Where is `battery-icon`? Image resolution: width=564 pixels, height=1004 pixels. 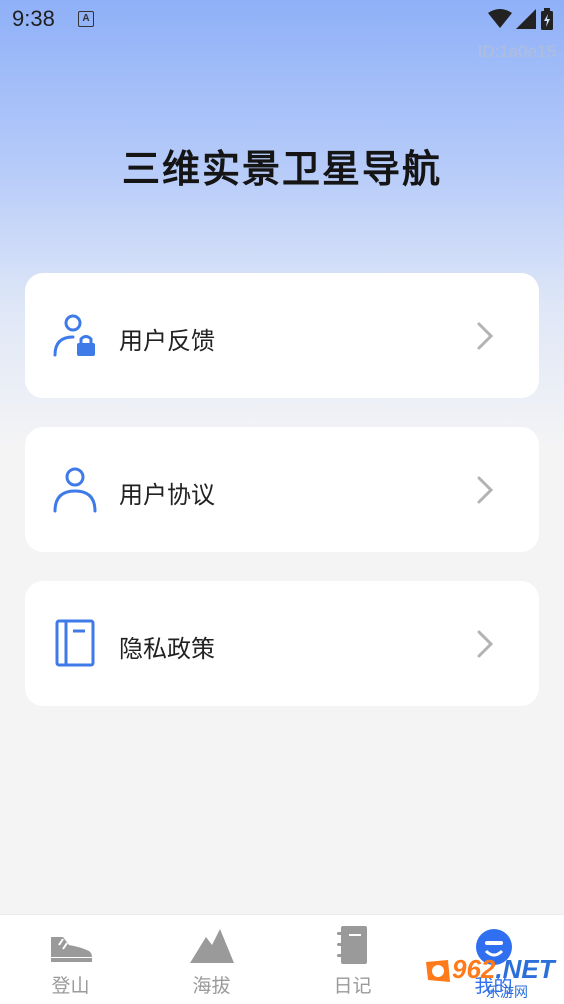 battery-icon is located at coordinates (547, 19).